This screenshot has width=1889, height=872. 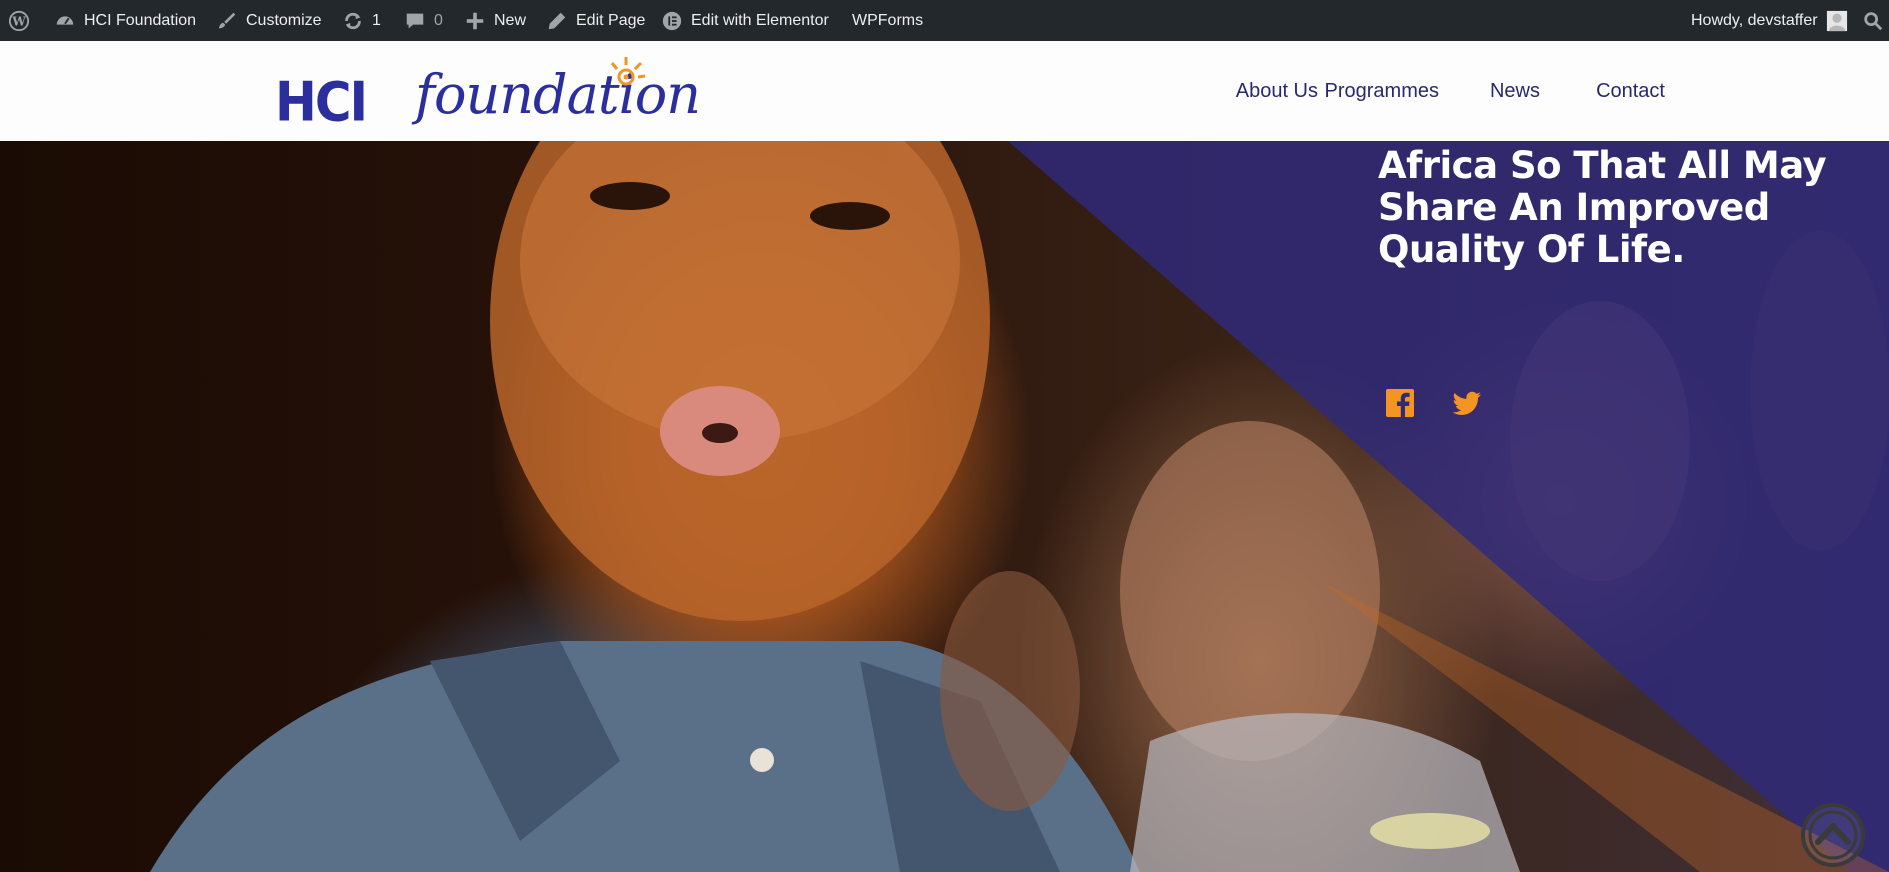 I want to click on wordpress-icon: W, so click(x=19, y=20).